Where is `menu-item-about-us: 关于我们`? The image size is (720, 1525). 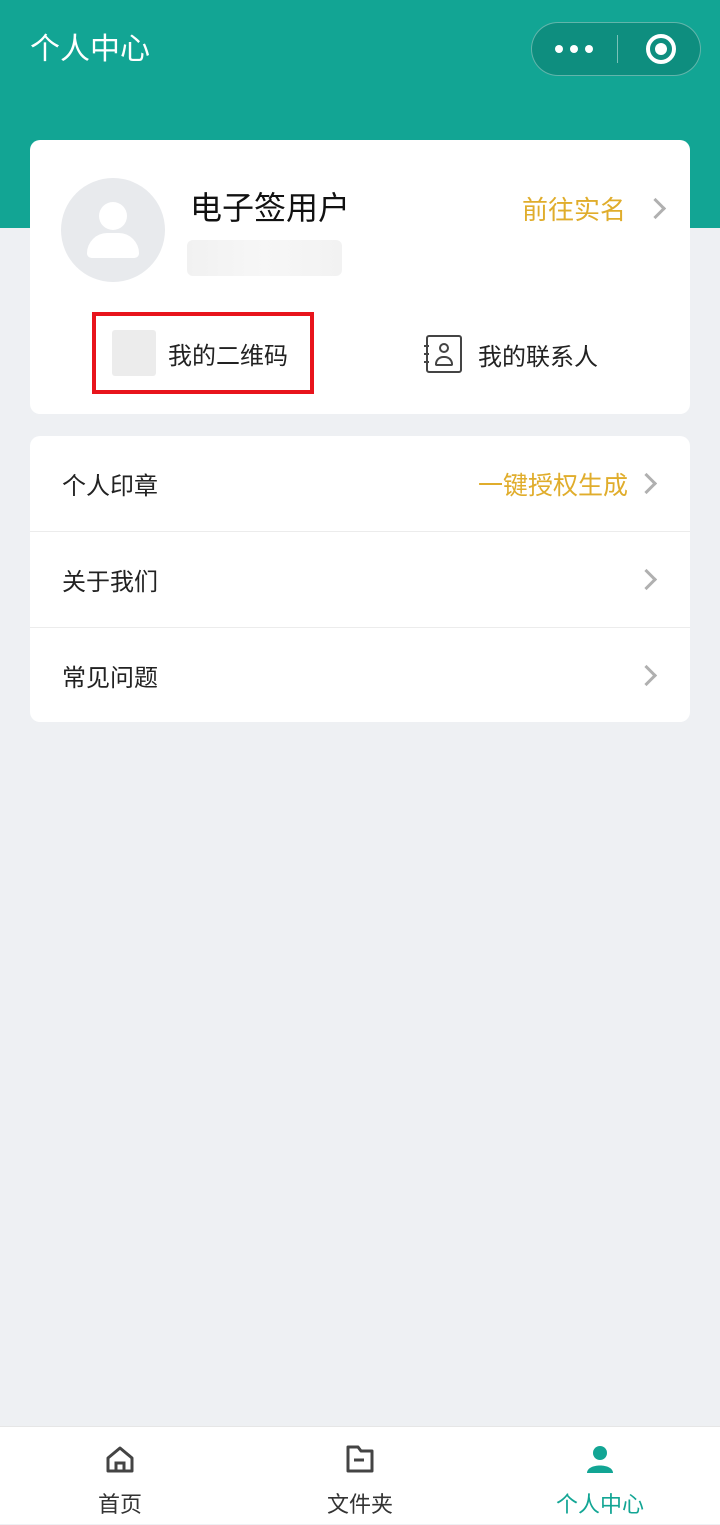
menu-item-about-us: 关于我们 is located at coordinates (360, 580).